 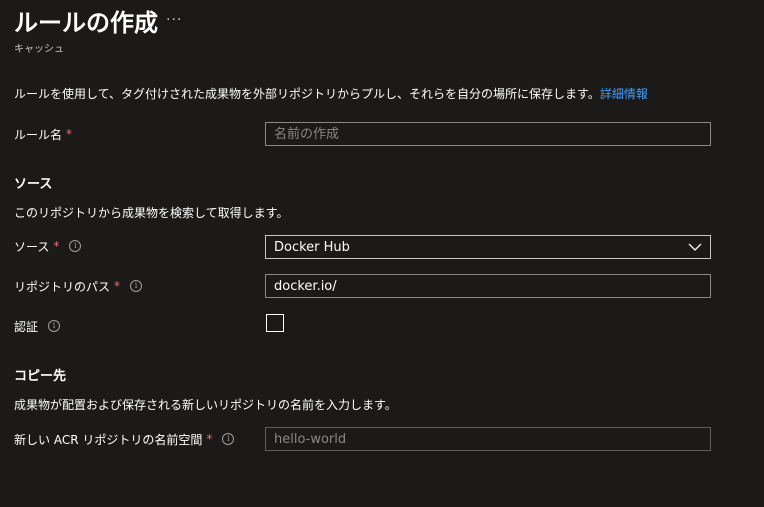 I want to click on source-dropdown: Docker Hub, so click(x=488, y=247).